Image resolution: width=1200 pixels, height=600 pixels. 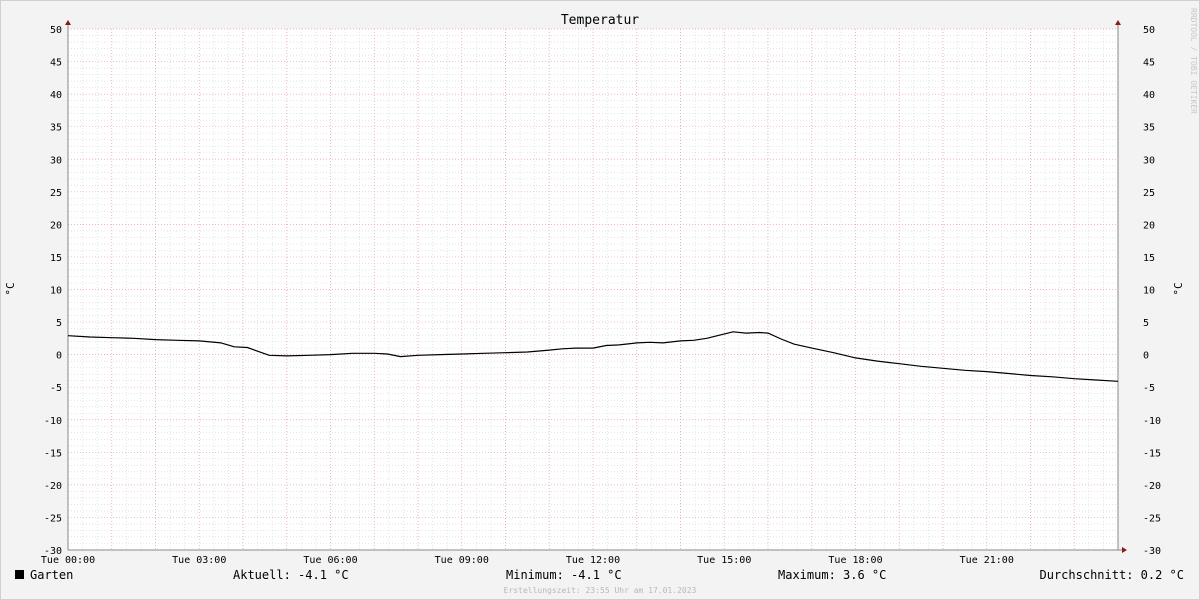 What do you see at coordinates (53, 518) in the screenshot?
I see `y-tick-label-left: -25` at bounding box center [53, 518].